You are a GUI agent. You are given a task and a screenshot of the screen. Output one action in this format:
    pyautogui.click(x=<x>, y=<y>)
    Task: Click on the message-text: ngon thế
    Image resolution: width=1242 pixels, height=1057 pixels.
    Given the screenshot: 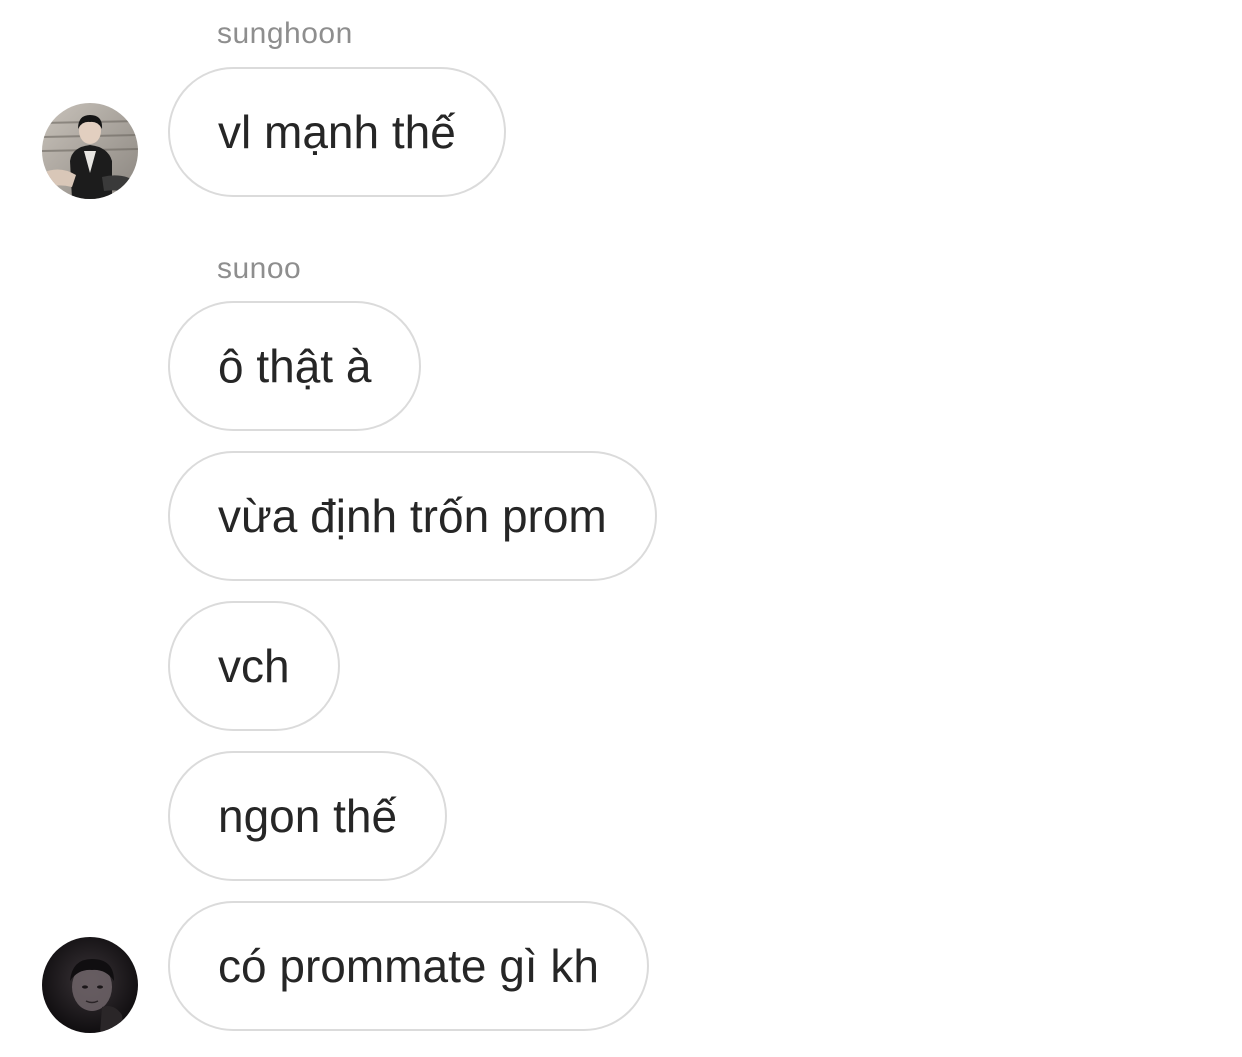 What is the action you would take?
    pyautogui.click(x=308, y=816)
    